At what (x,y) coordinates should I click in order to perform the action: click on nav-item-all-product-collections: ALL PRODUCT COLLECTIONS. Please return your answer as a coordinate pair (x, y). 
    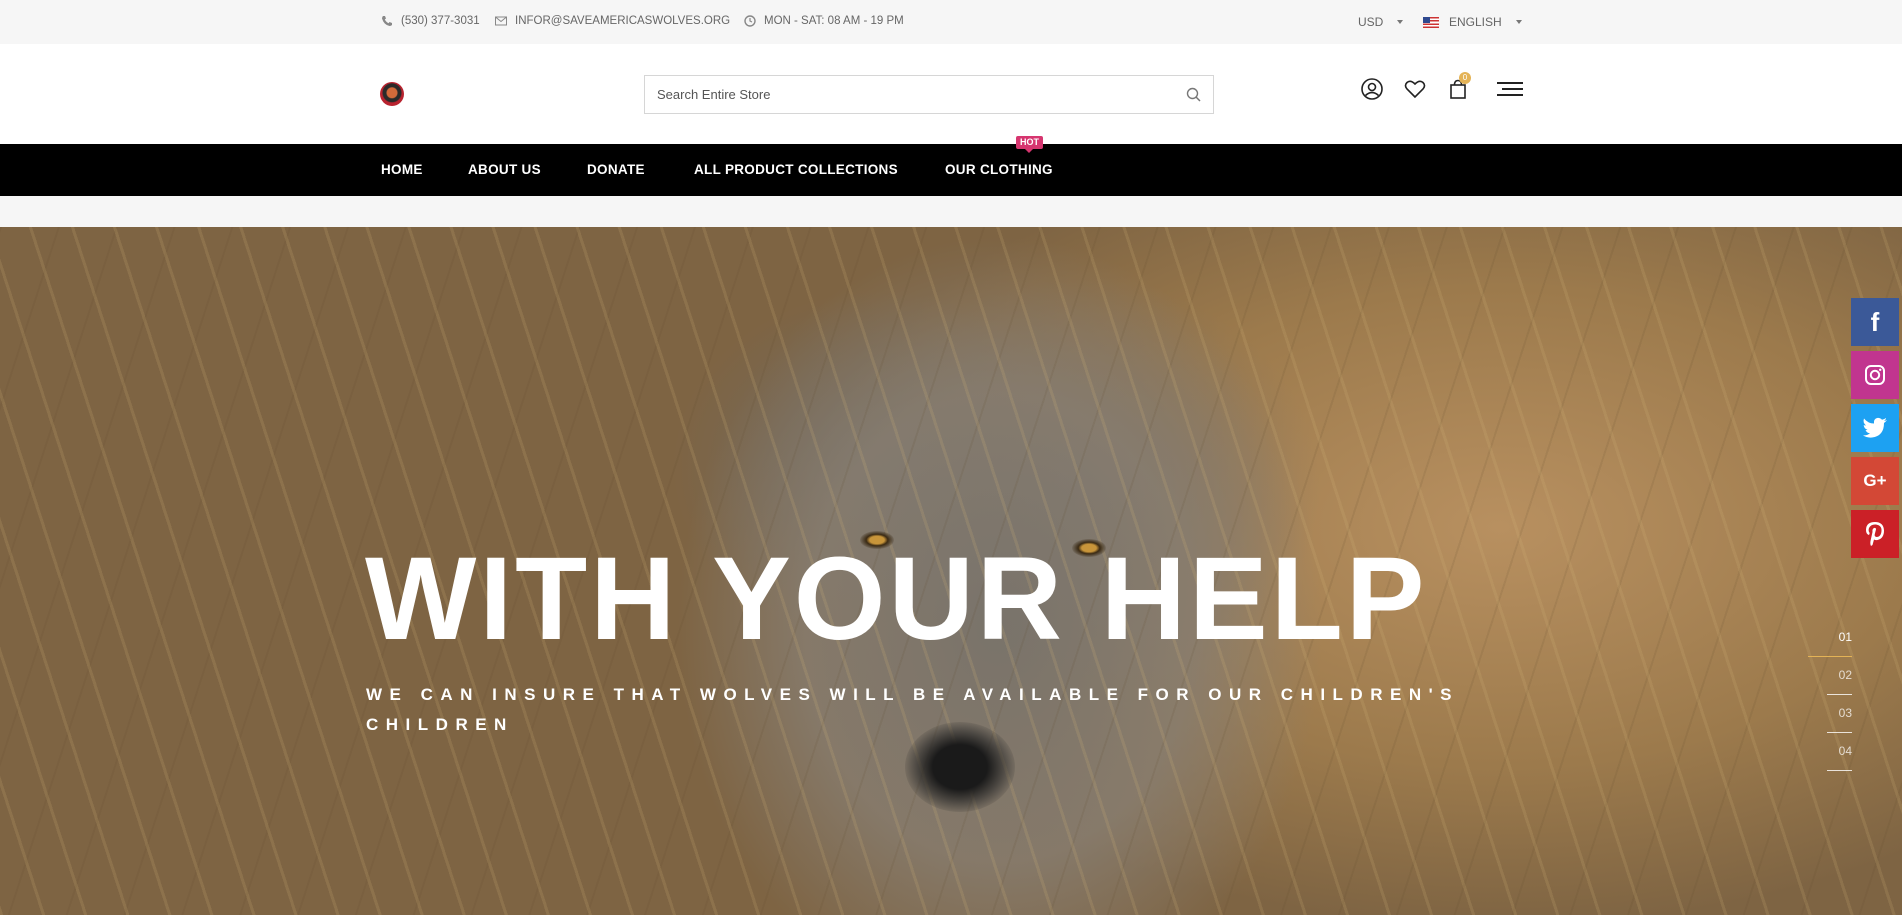
    Looking at the image, I should click on (796, 169).